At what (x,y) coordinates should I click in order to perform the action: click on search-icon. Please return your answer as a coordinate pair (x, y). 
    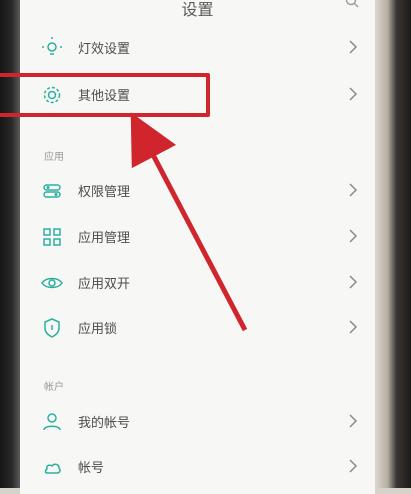
    Looking at the image, I should click on (352, 4).